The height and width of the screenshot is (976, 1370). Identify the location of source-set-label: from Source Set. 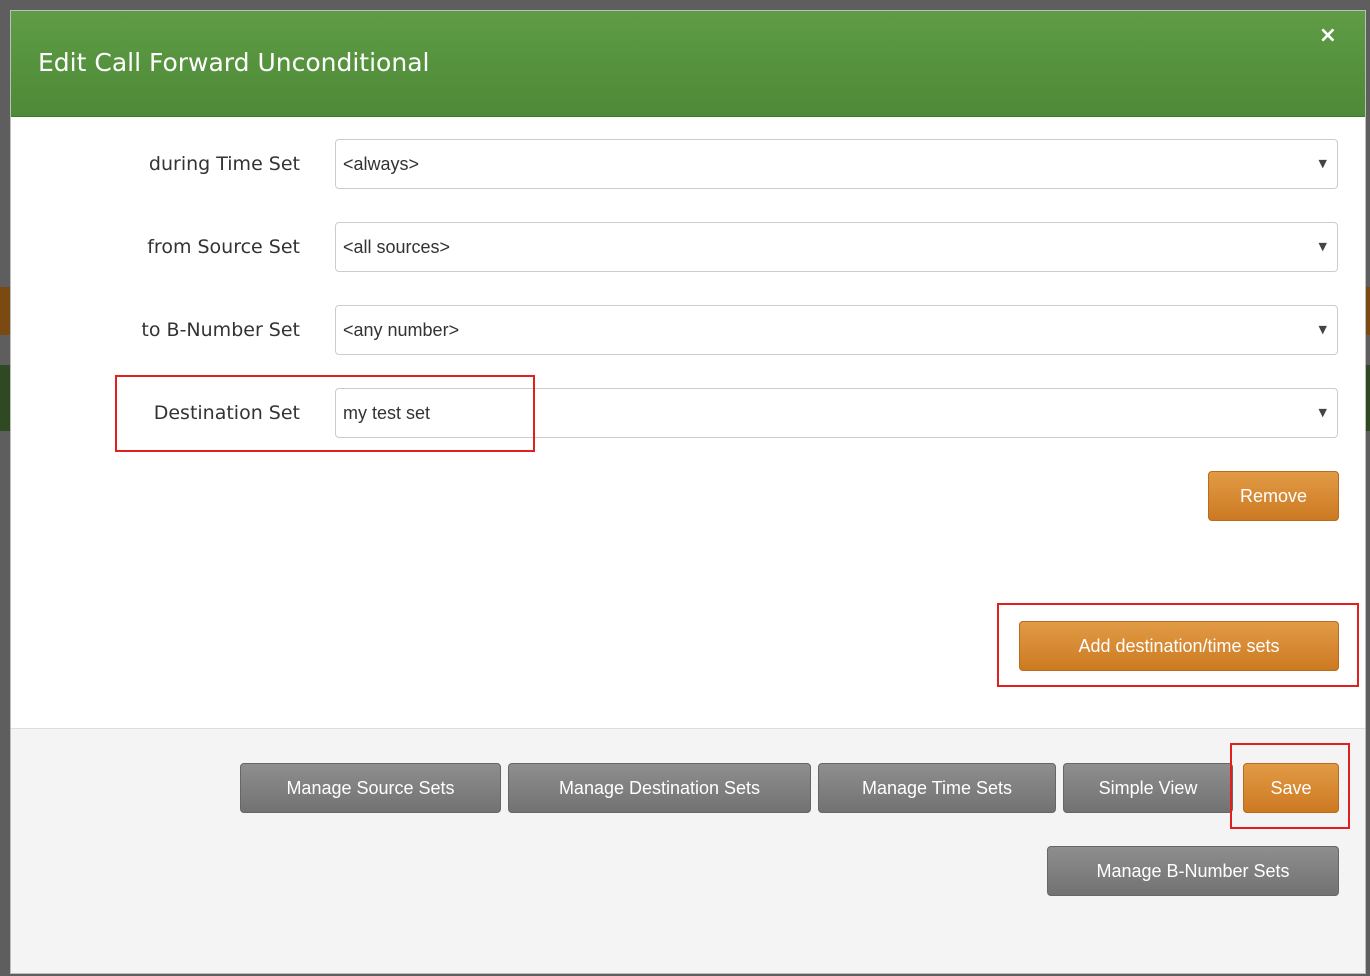
(223, 247).